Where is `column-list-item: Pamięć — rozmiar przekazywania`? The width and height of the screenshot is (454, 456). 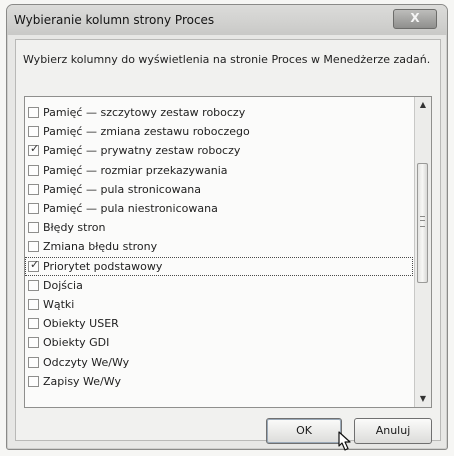
column-list-item: Pamięć — rozmiar przekazywania is located at coordinates (219, 170).